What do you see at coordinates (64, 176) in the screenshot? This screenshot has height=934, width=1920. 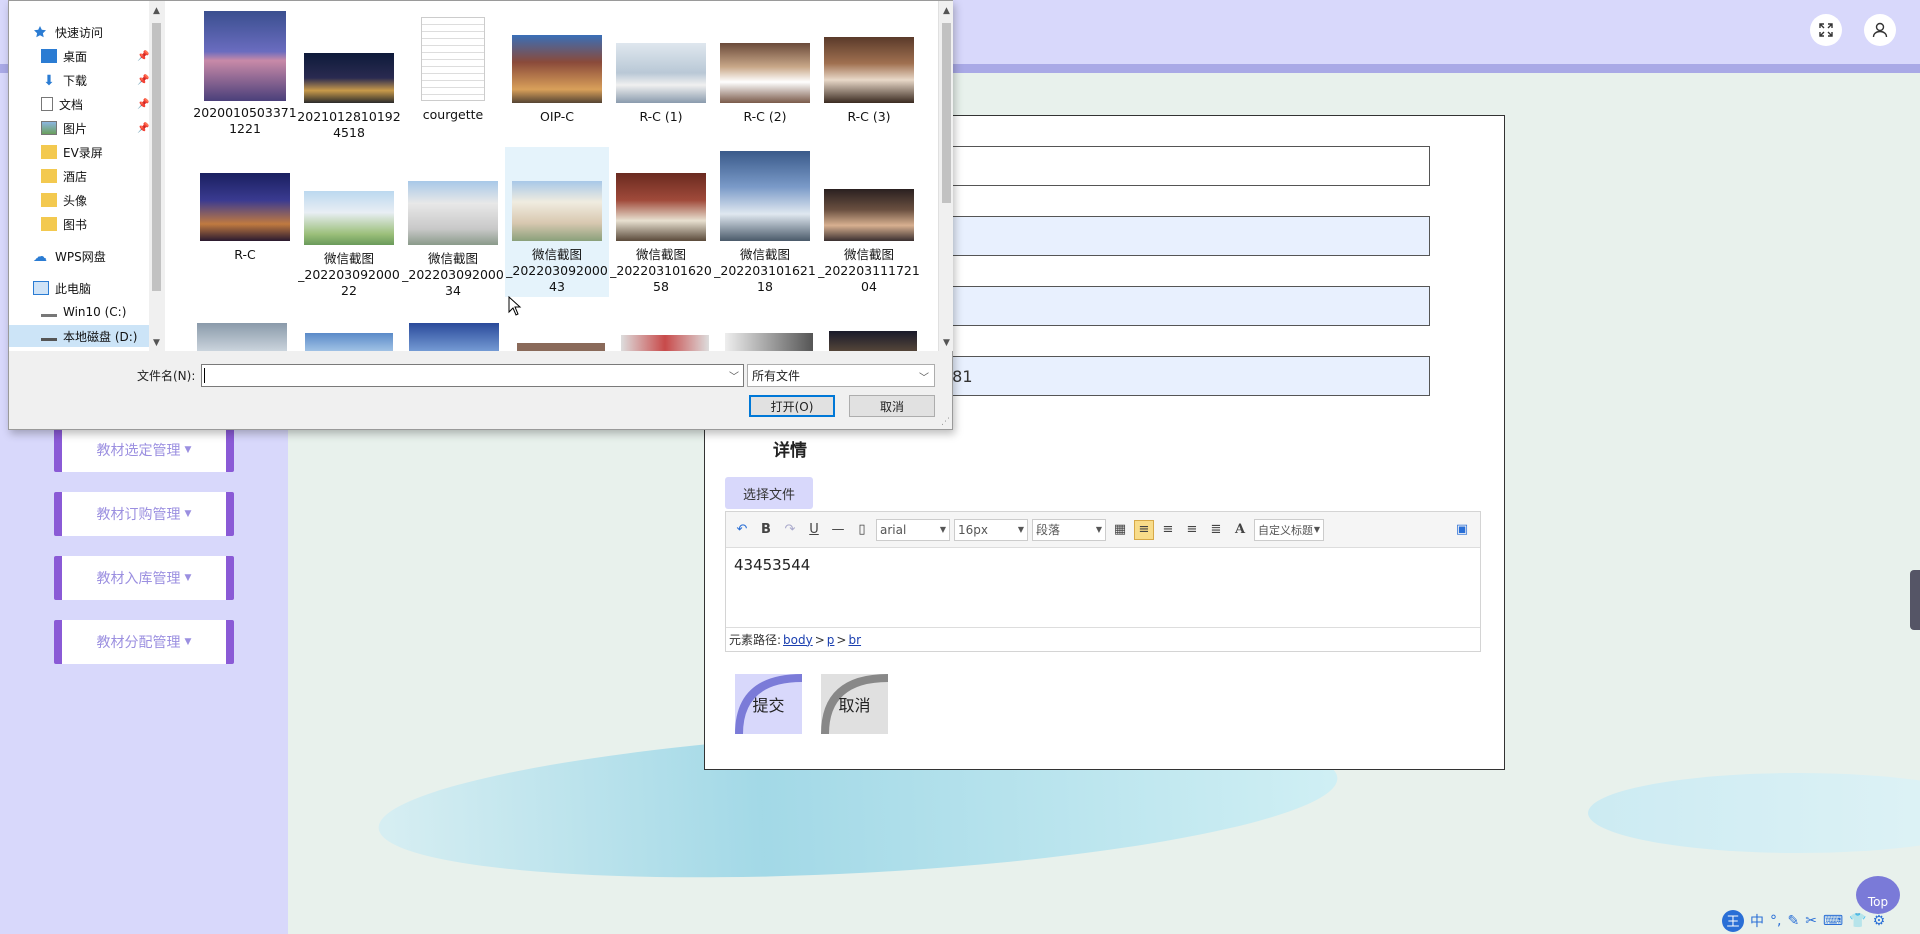 I see `nav-folder-hotel: 酒店` at bounding box center [64, 176].